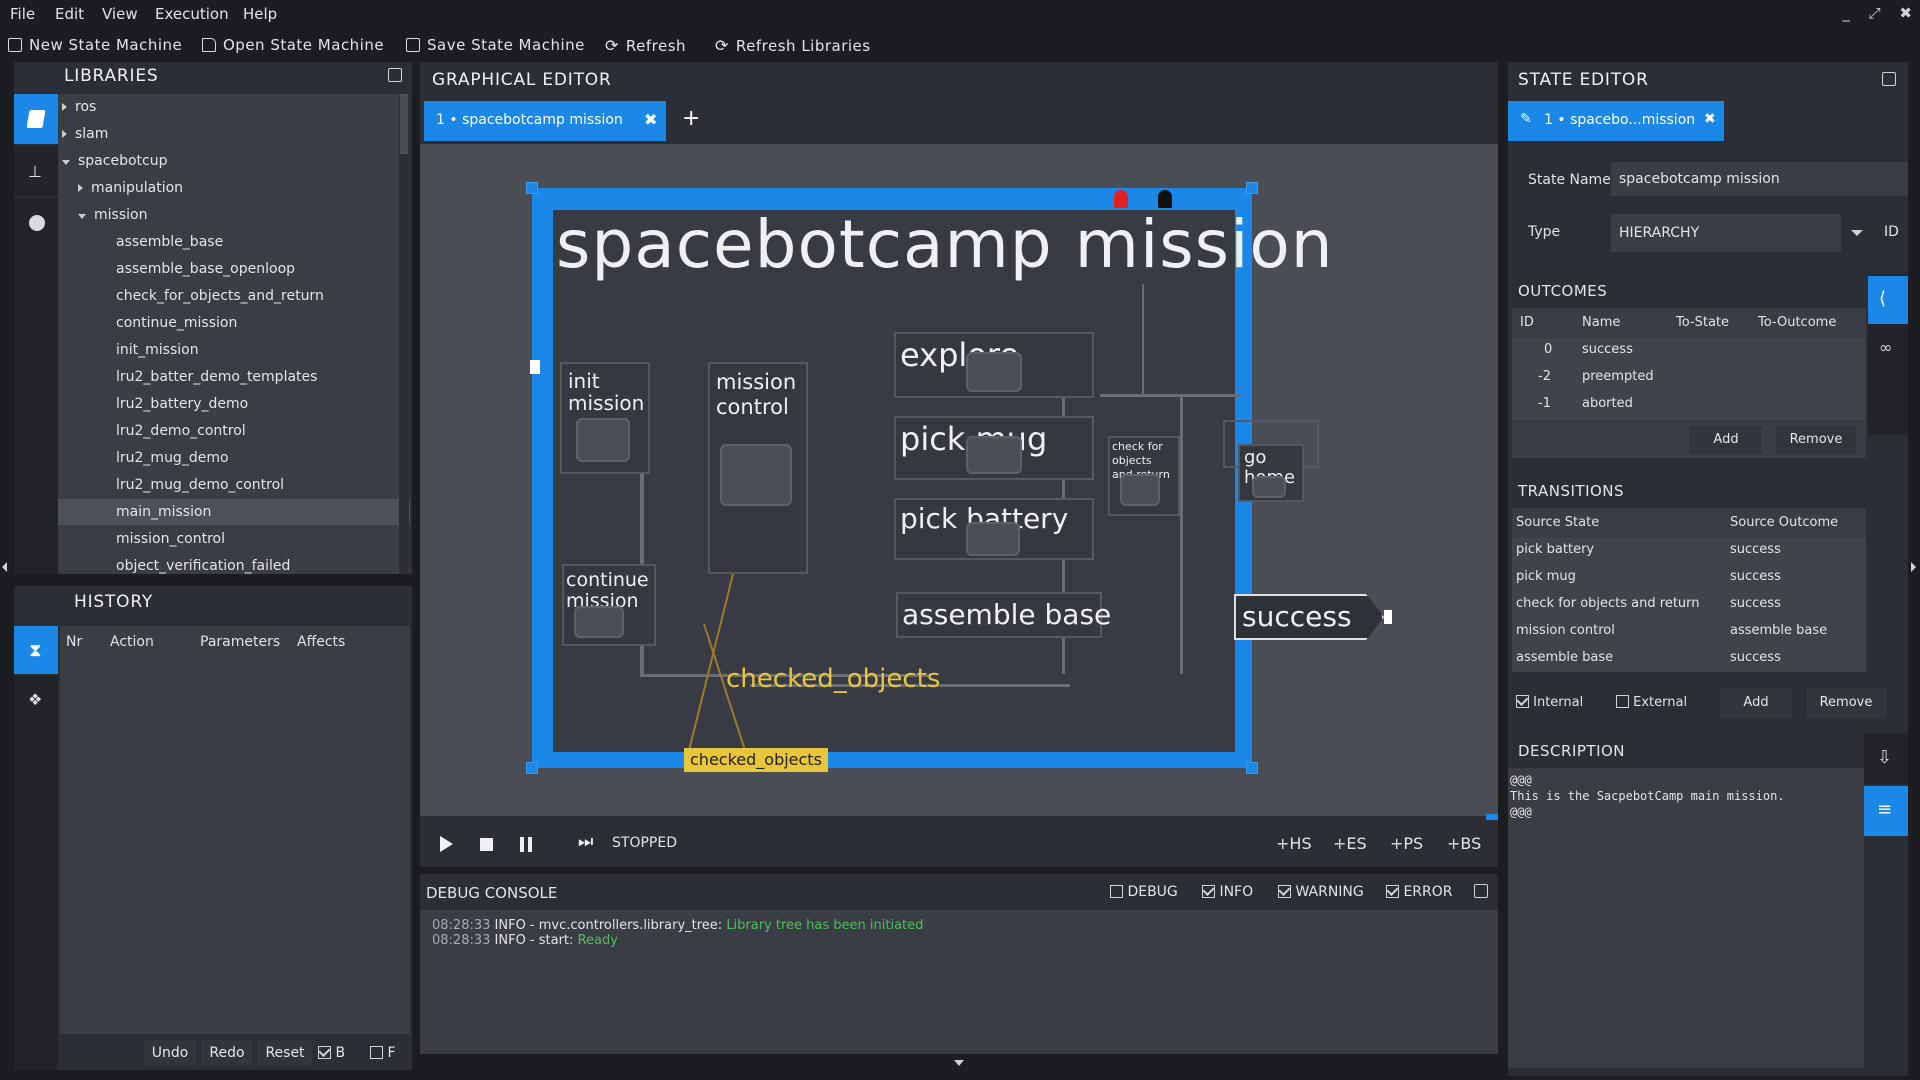  Describe the element at coordinates (192, 14) in the screenshot. I see `menu-execution: Execution` at that location.